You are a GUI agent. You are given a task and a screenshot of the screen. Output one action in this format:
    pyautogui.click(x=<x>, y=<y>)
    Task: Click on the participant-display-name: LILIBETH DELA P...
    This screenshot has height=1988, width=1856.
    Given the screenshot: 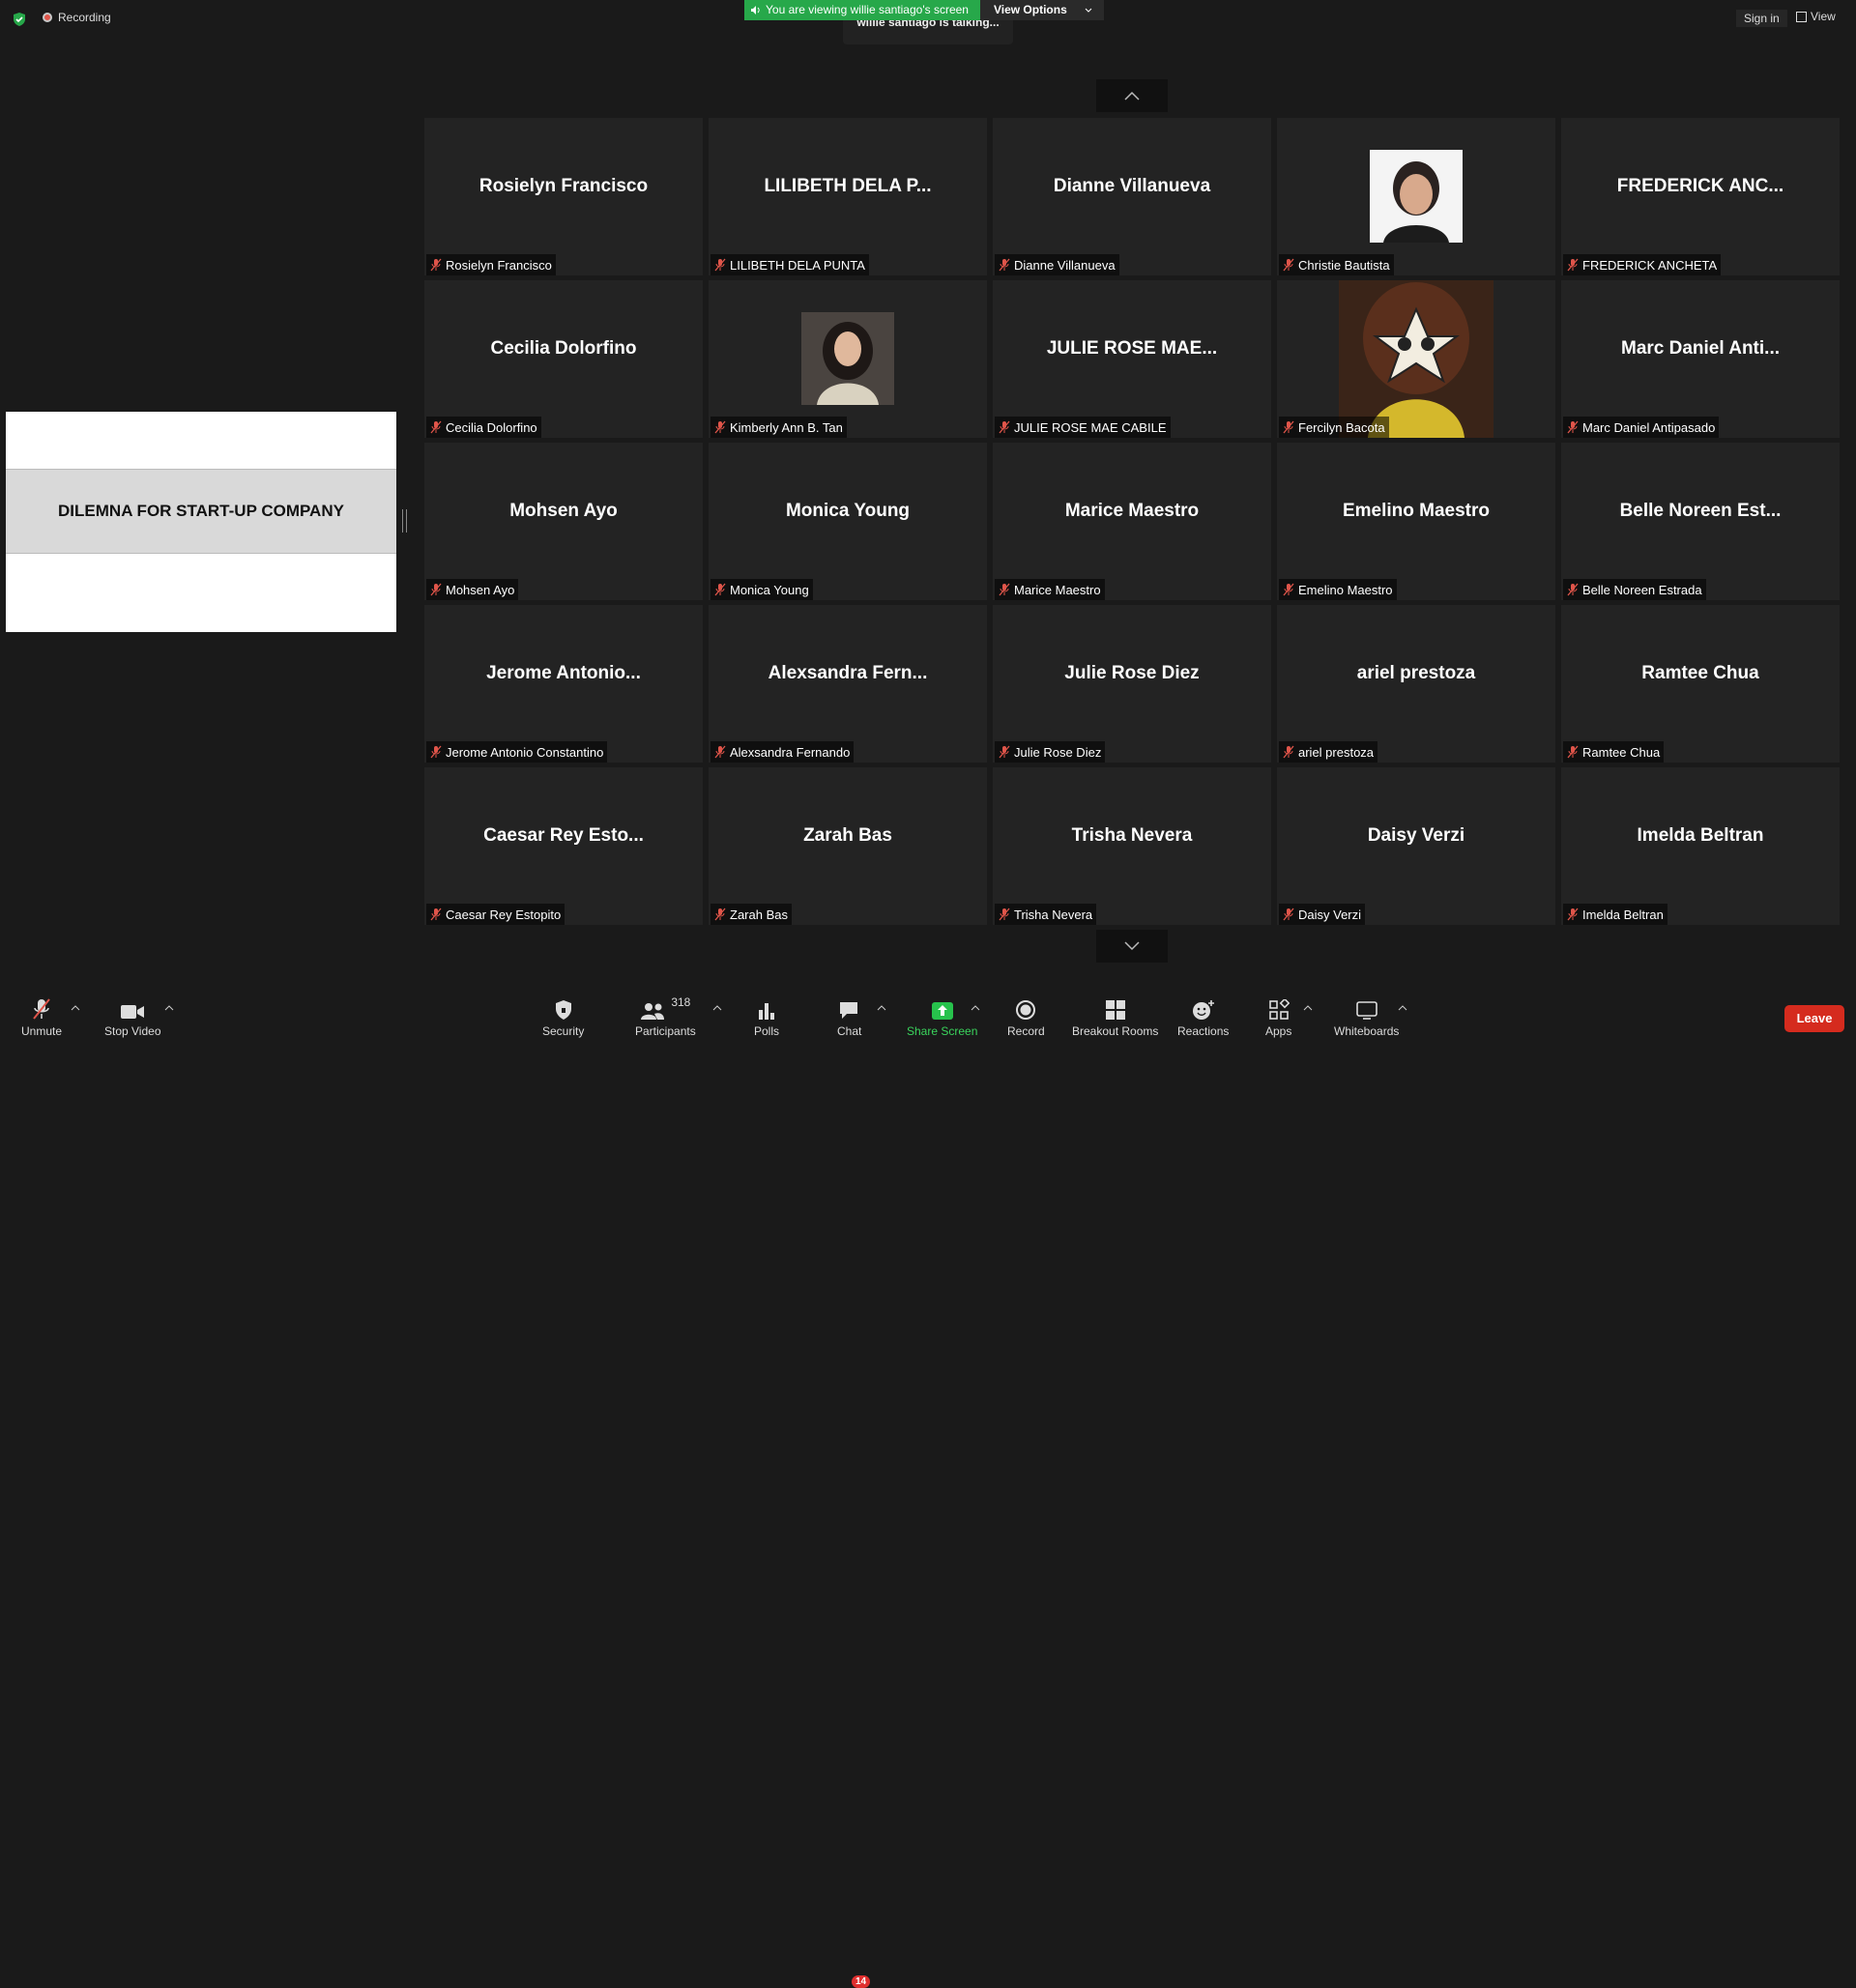 What is the action you would take?
    pyautogui.click(x=848, y=186)
    